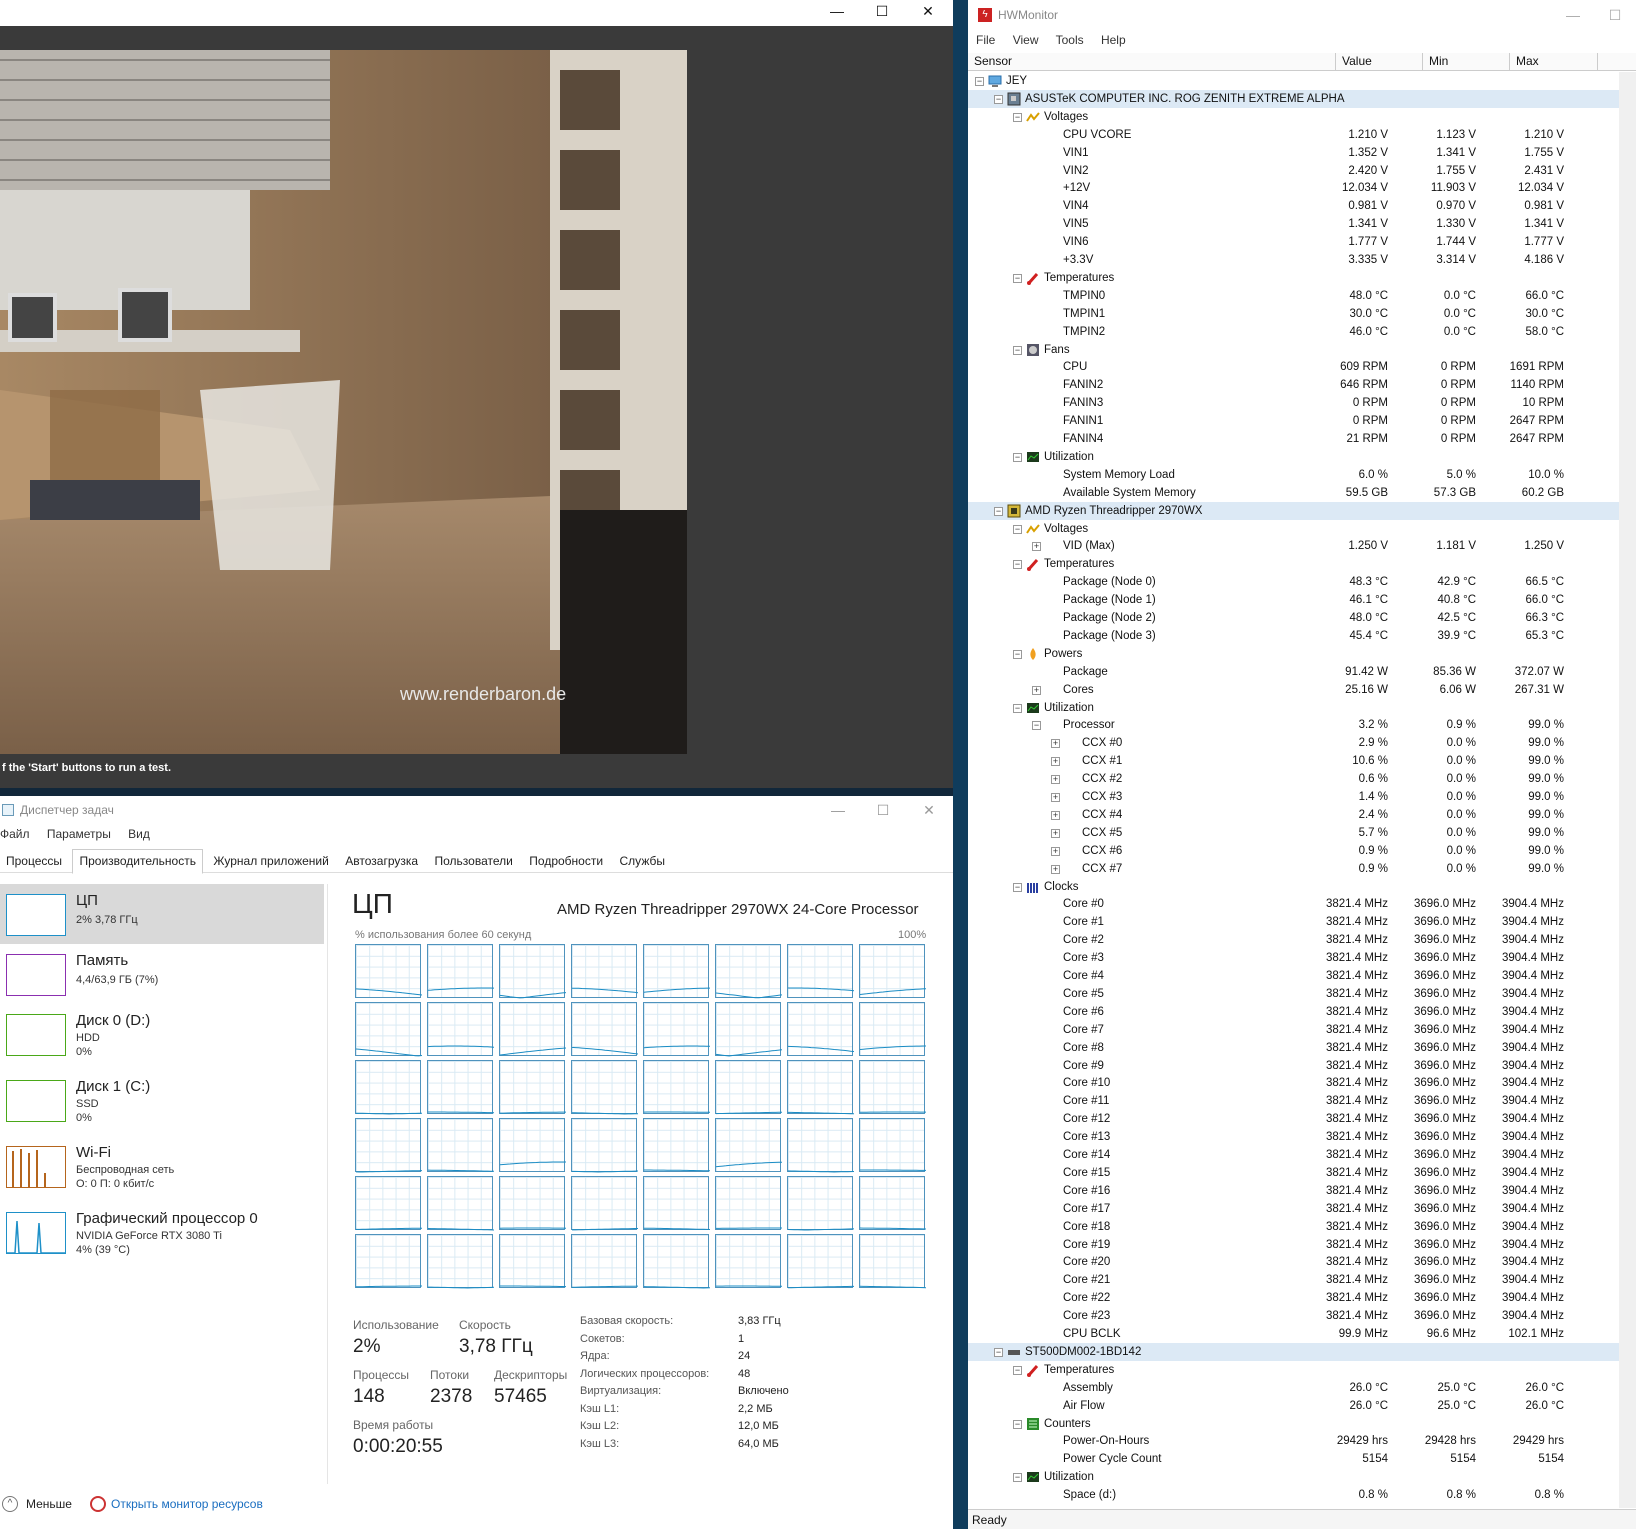  I want to click on tab-users: Пользователи, so click(474, 862).